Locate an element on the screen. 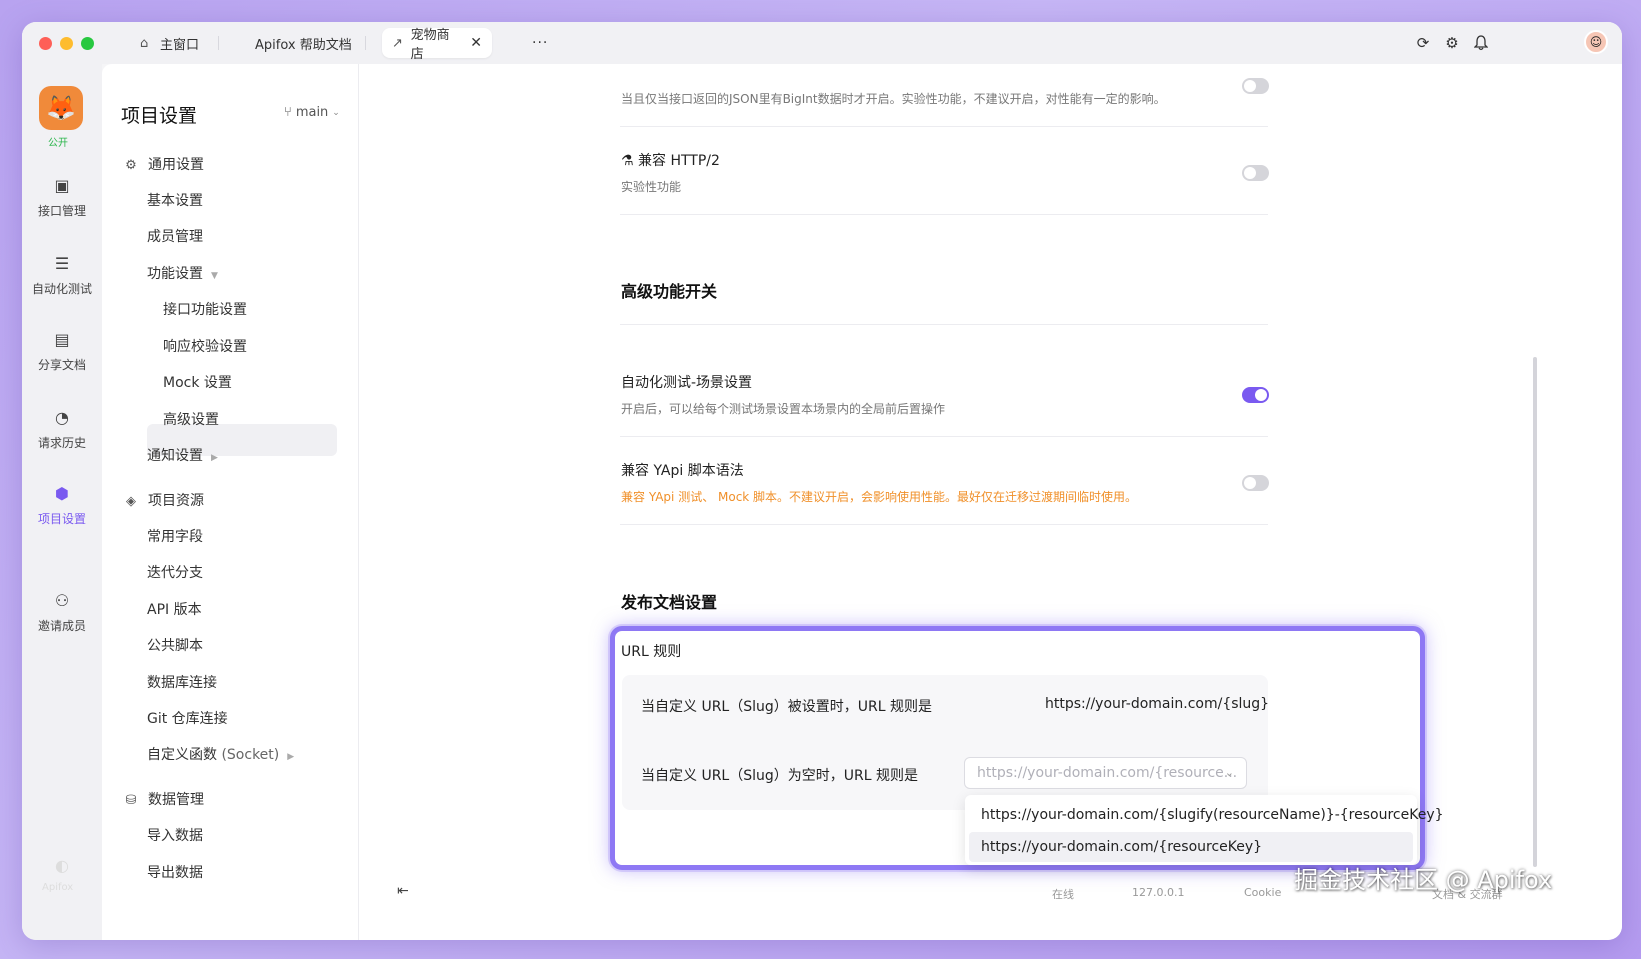 The width and height of the screenshot is (1641, 959). scrollbar is located at coordinates (1535, 612).